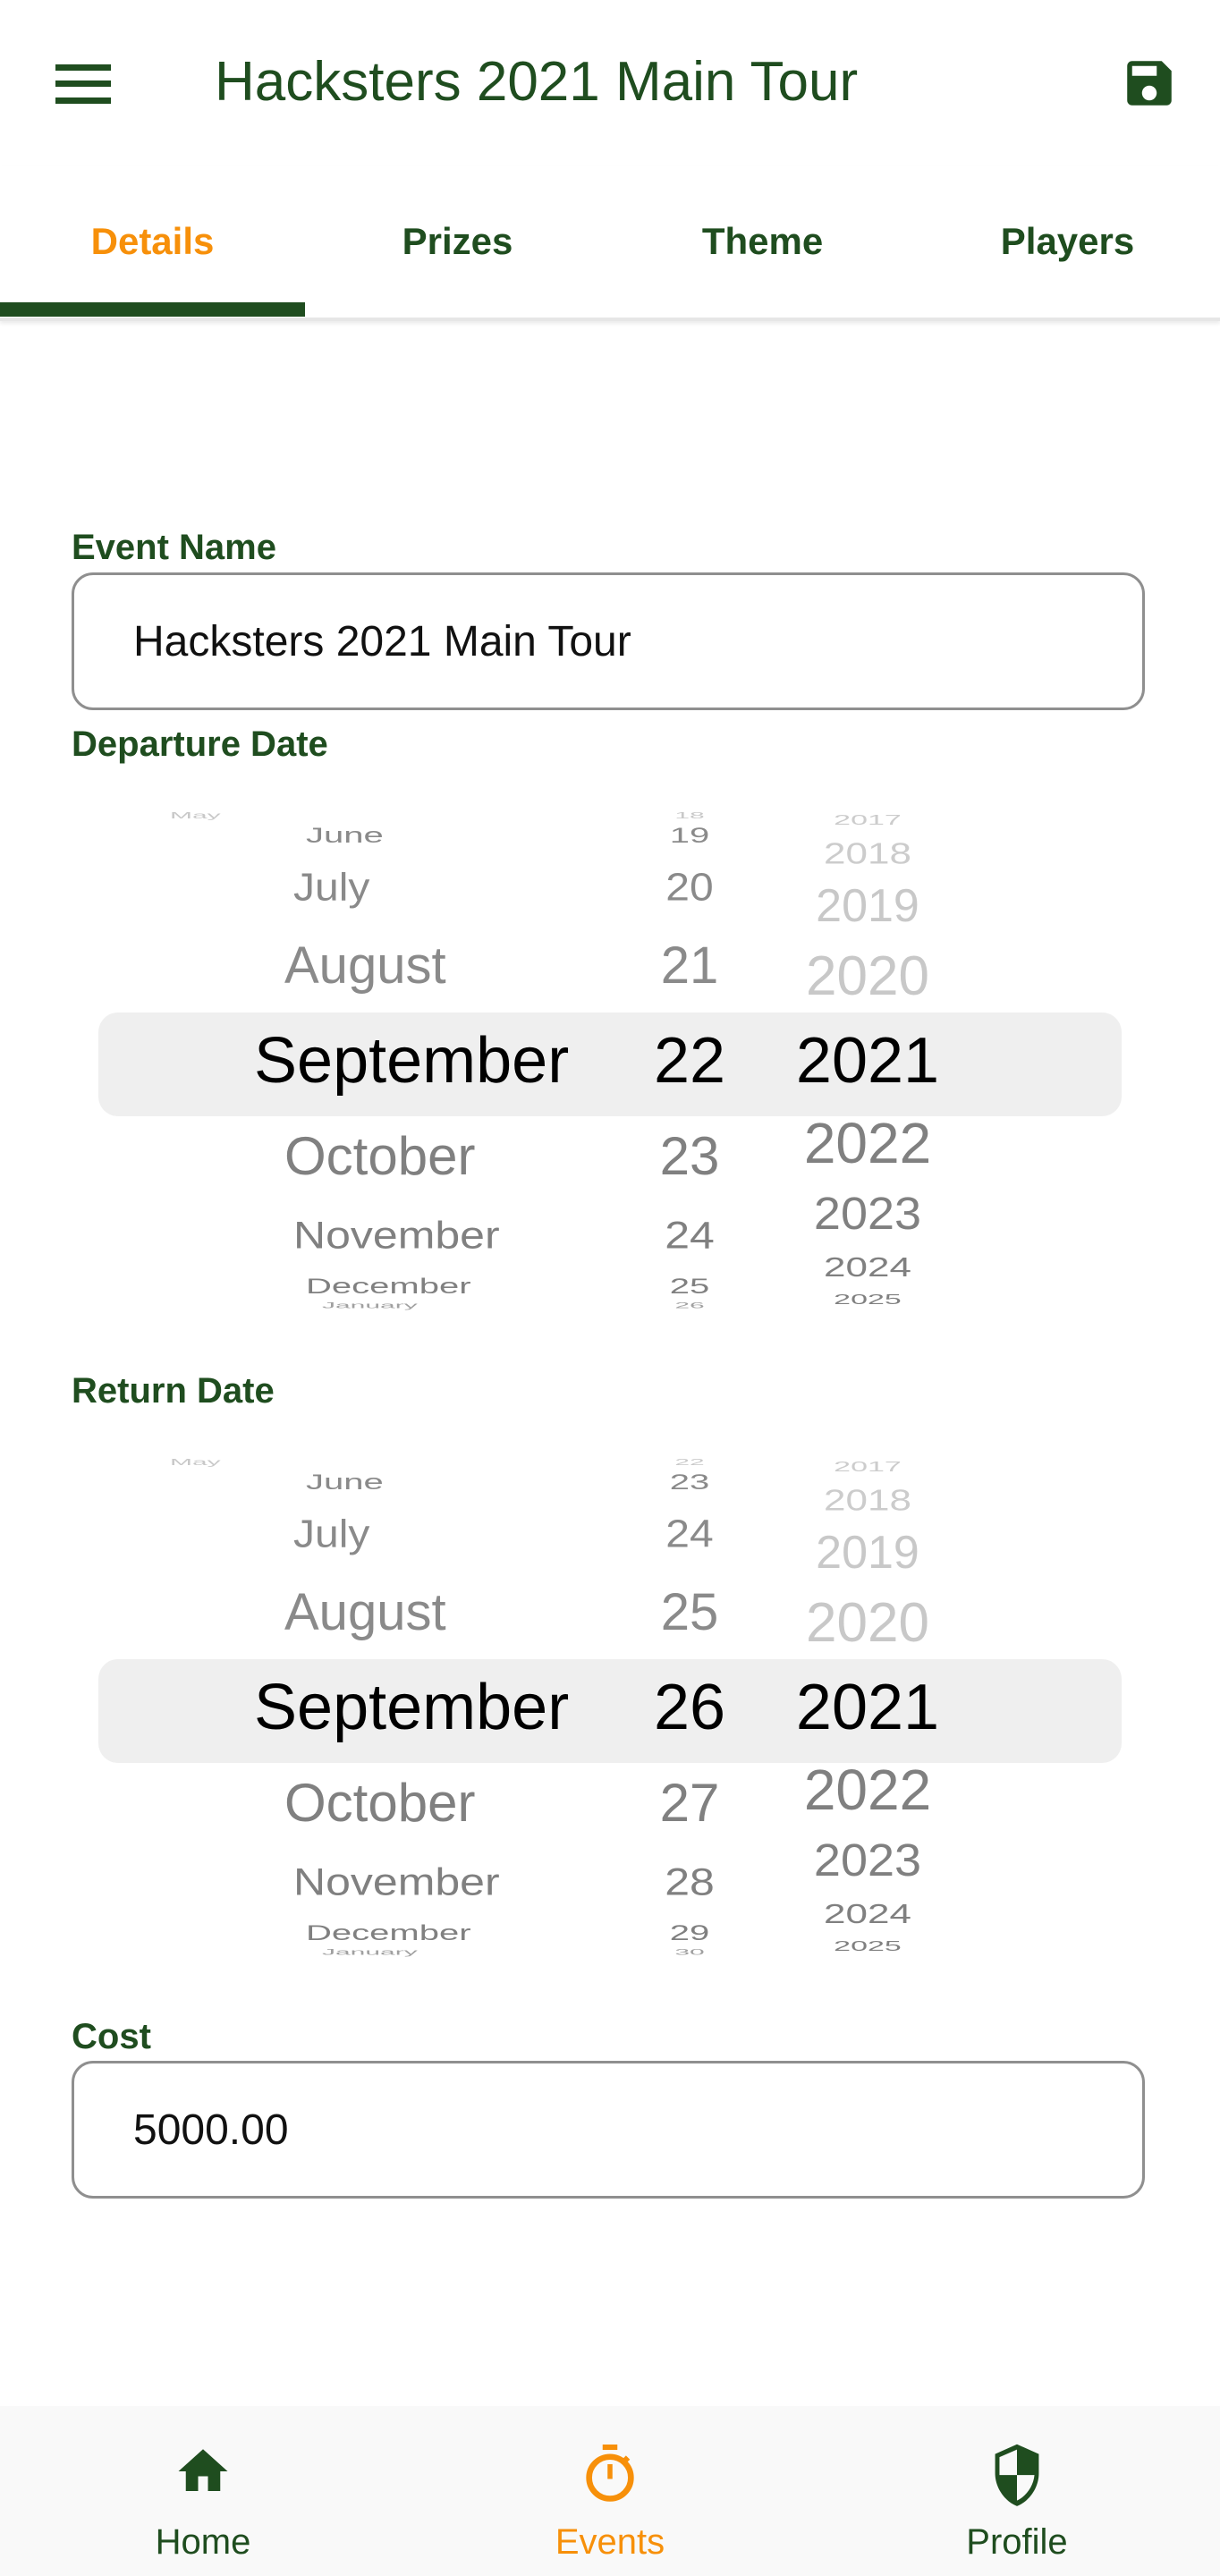 The image size is (1220, 2576). What do you see at coordinates (763, 241) in the screenshot?
I see `tab-theme: Theme` at bounding box center [763, 241].